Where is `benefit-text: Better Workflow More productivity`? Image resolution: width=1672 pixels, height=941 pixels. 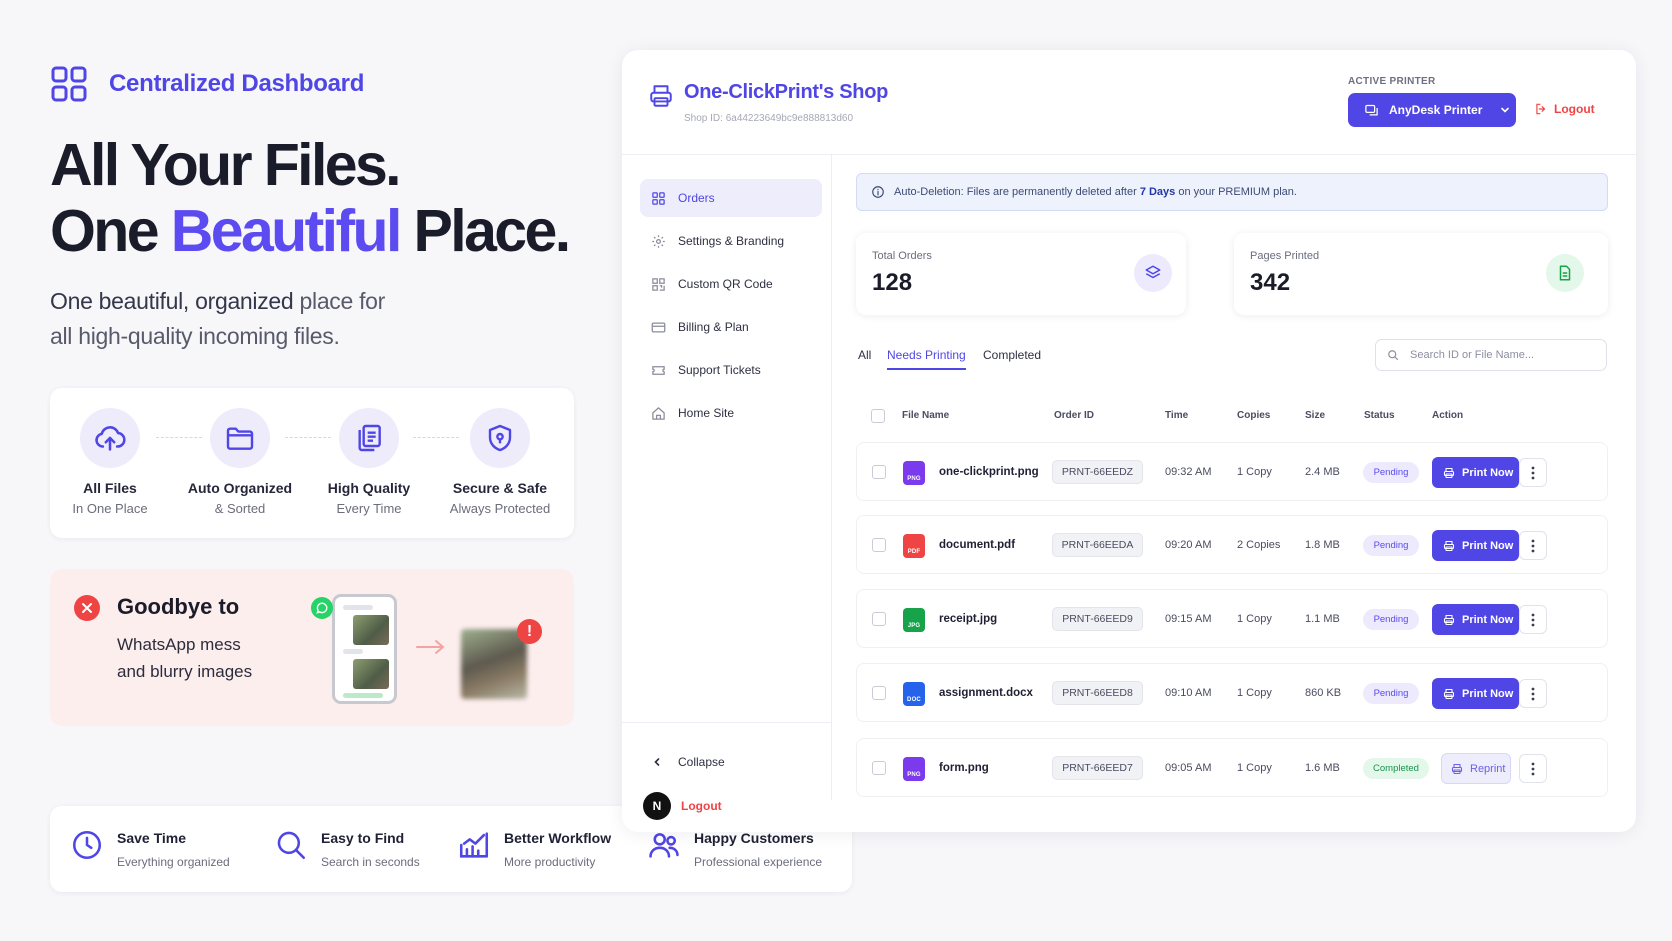
benefit-text: Better Workflow More productivity is located at coordinates (557, 848).